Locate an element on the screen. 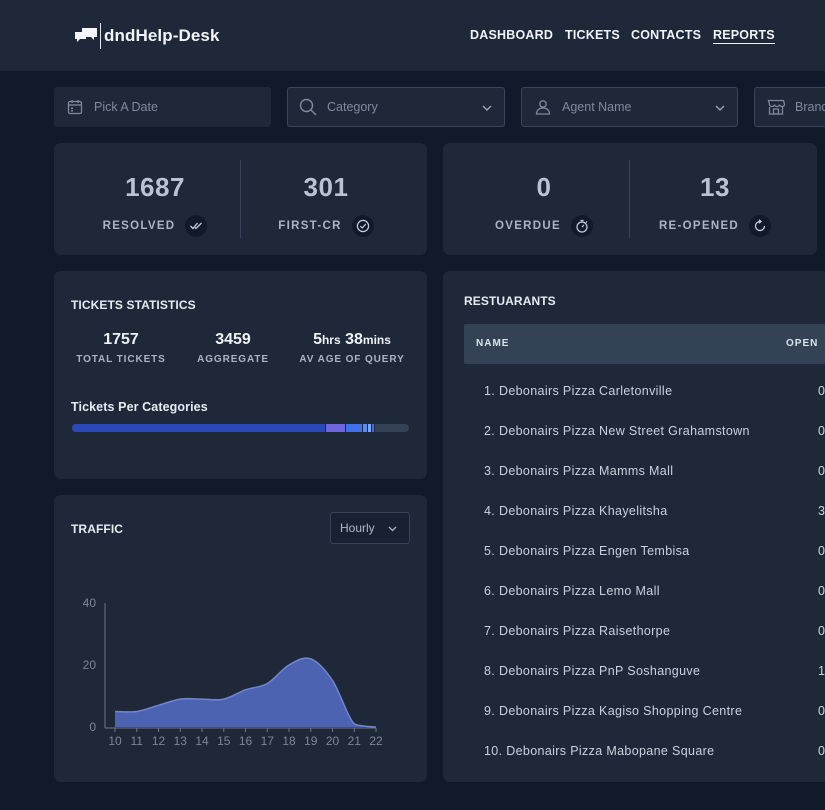 Image resolution: width=825 pixels, height=810 pixels. table-row-name: 7. Debonairs Pizza Raisethorpe is located at coordinates (577, 631).